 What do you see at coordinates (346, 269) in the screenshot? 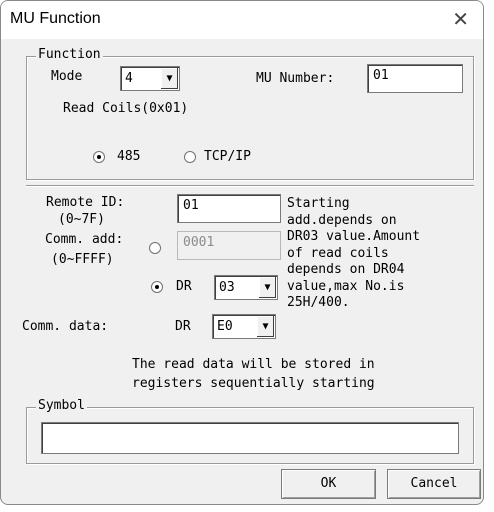
I see `note-line: depends on DR04` at bounding box center [346, 269].